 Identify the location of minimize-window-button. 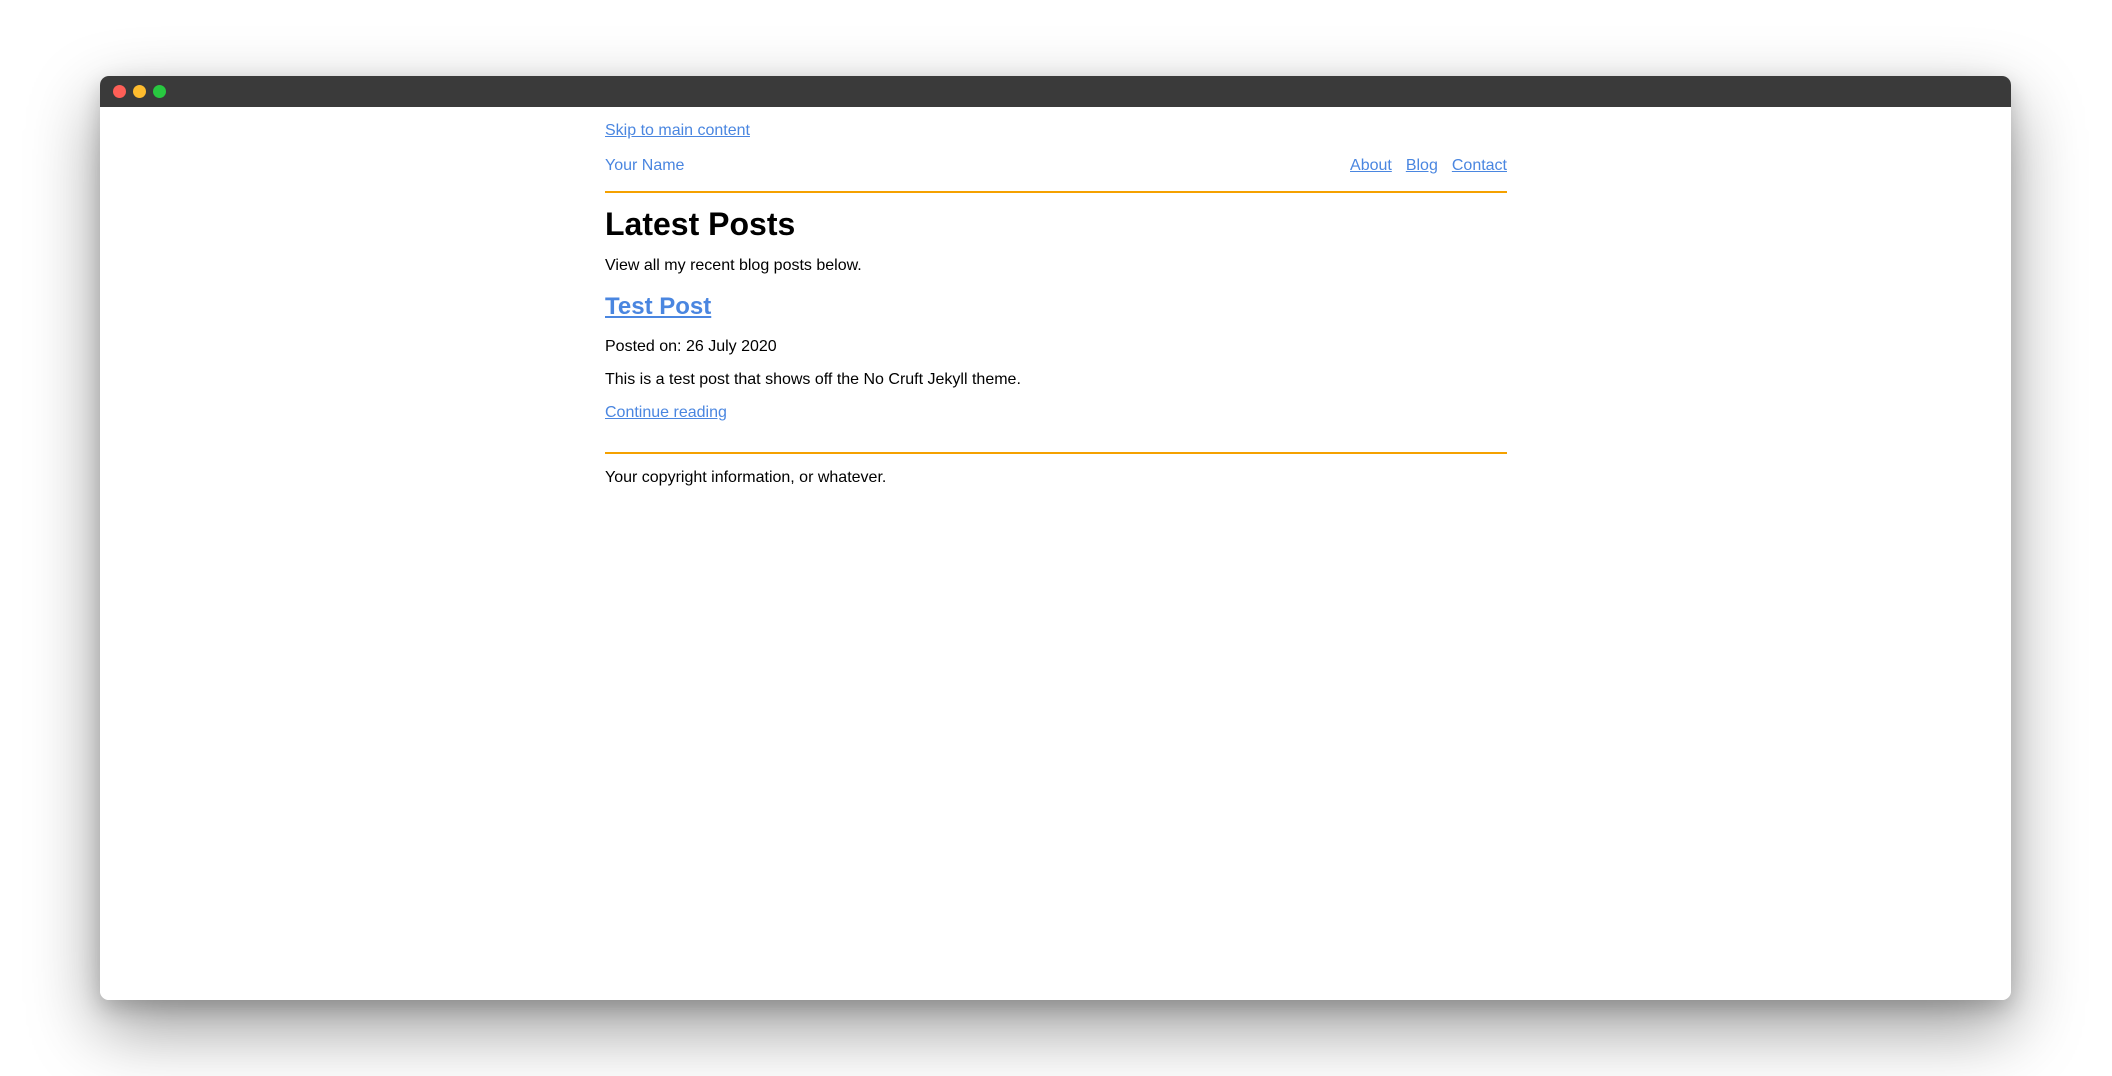
(139, 91).